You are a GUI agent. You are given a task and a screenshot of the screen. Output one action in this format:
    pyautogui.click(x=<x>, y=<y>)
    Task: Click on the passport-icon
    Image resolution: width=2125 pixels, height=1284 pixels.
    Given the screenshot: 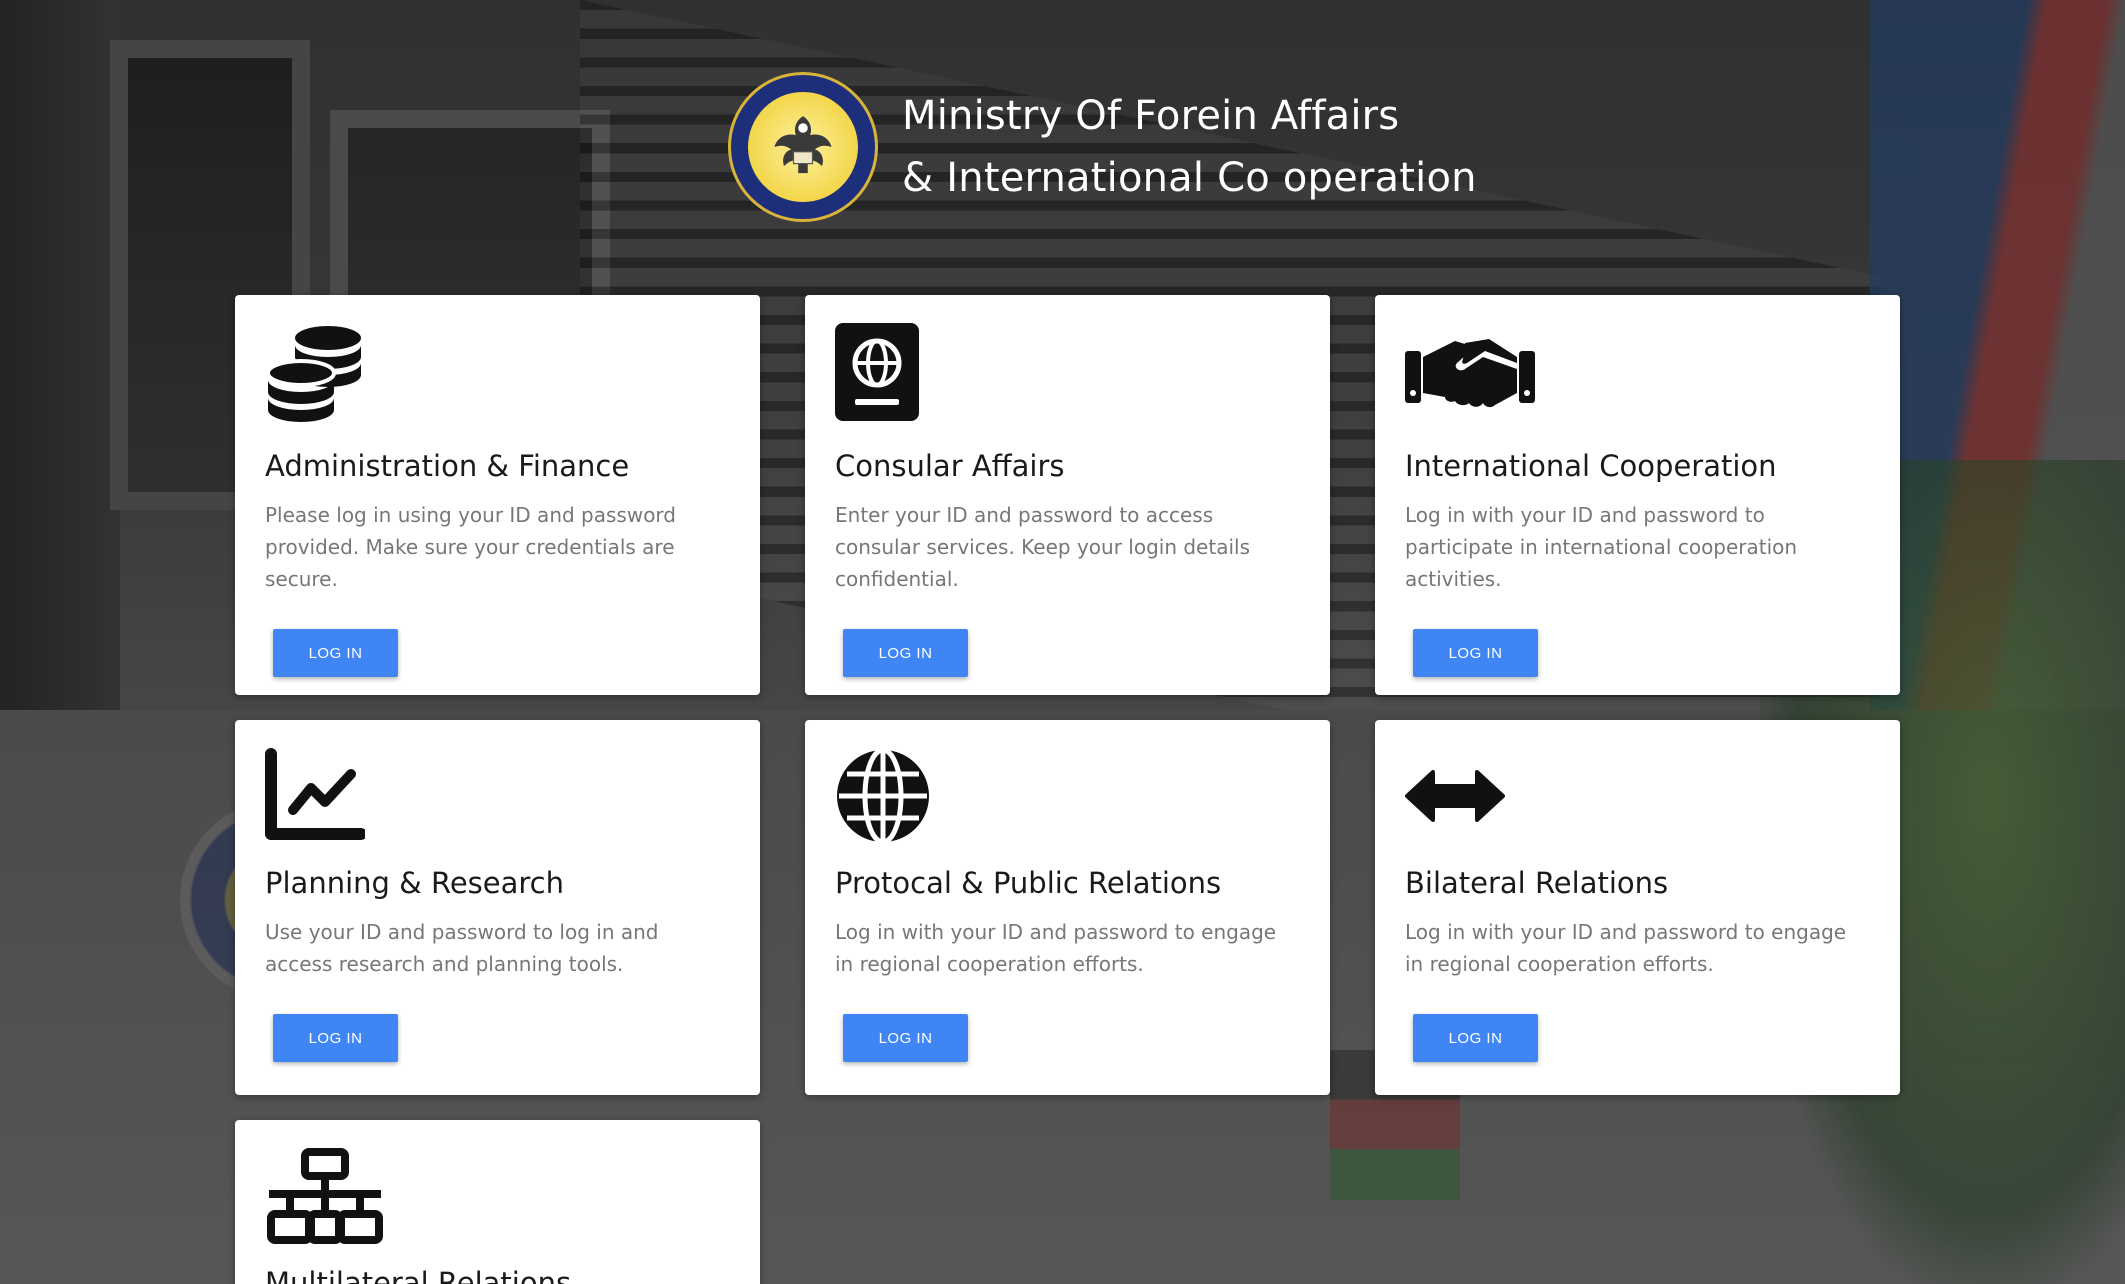 What is the action you would take?
    pyautogui.click(x=1067, y=373)
    